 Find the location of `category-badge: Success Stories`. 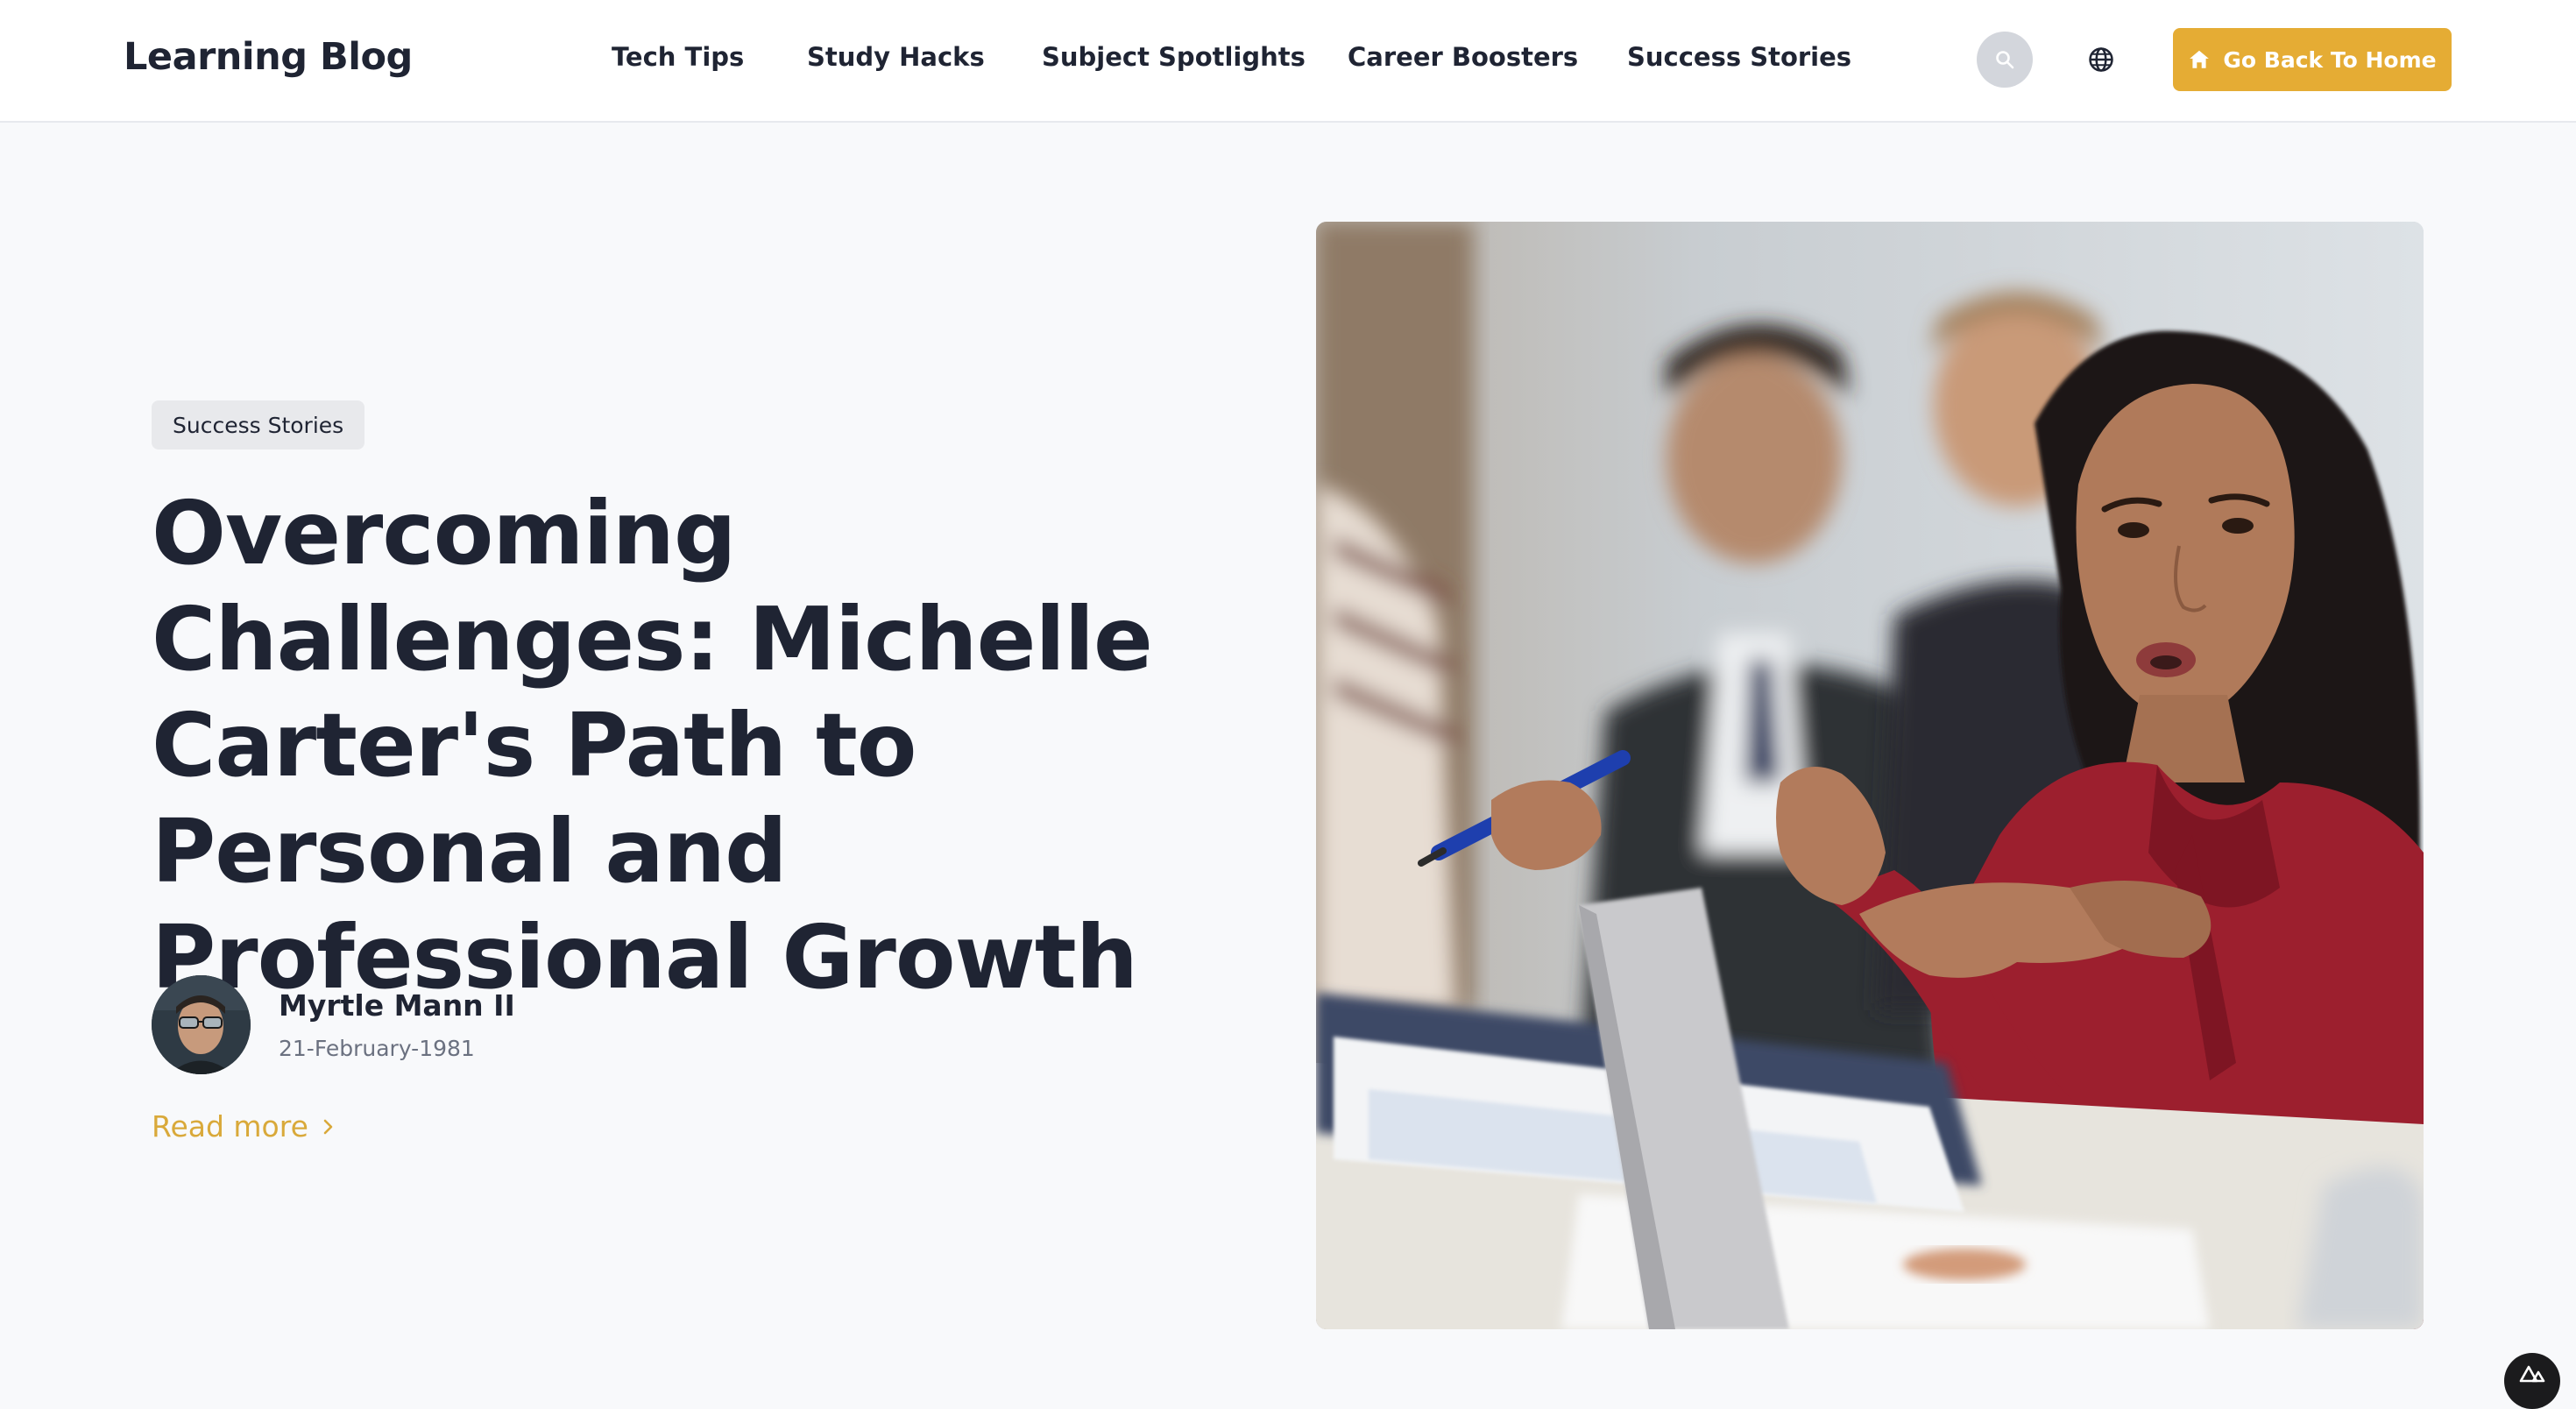

category-badge: Success Stories is located at coordinates (258, 425).